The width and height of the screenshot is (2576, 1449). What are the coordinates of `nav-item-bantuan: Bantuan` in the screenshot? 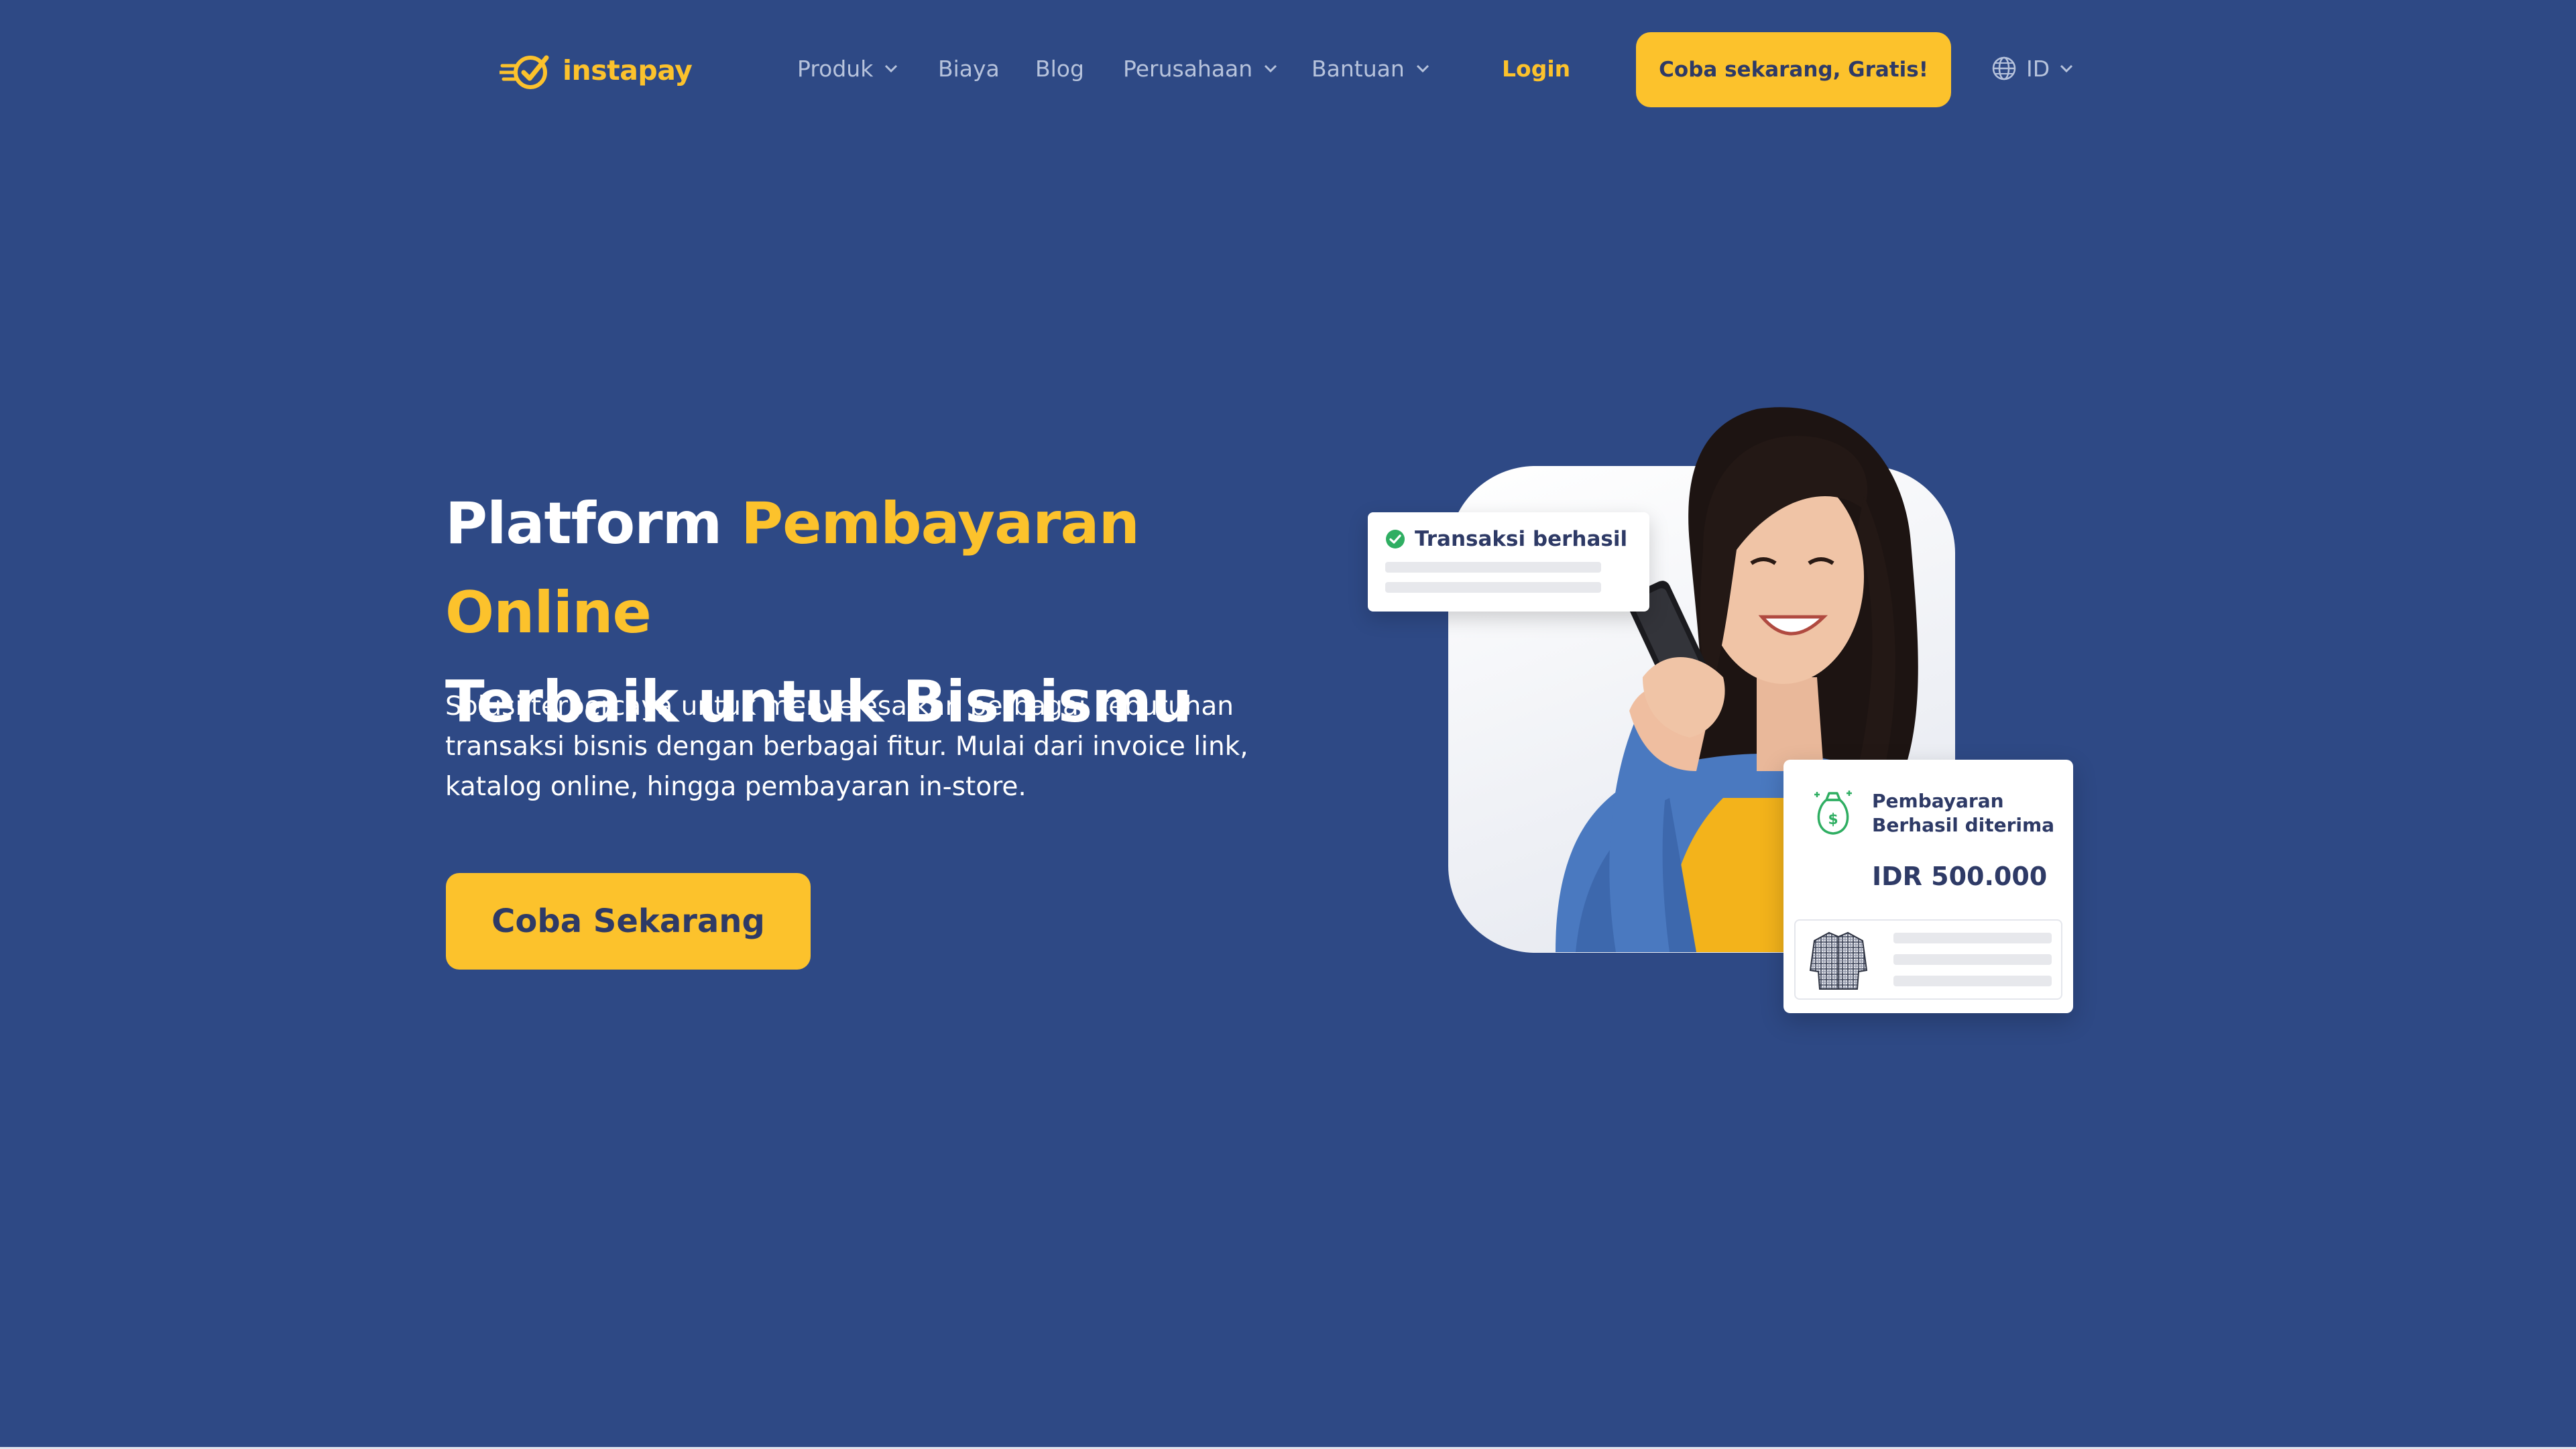 It's located at (1370, 69).